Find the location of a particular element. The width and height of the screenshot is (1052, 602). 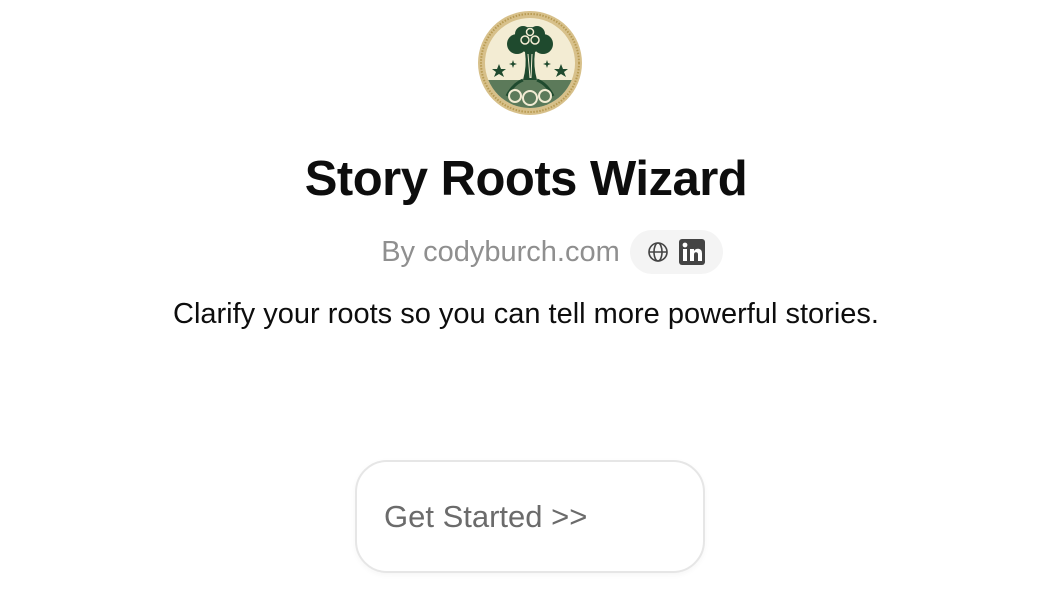

globe-icon is located at coordinates (658, 252).